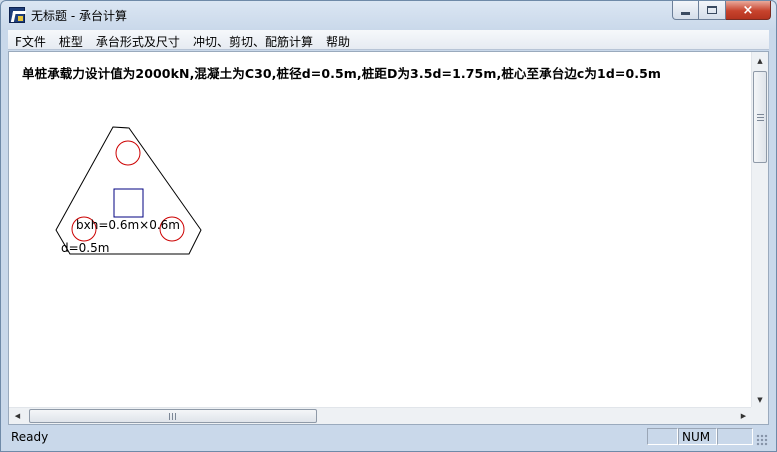 The width and height of the screenshot is (777, 452). Describe the element at coordinates (137, 39) in the screenshot. I see `menu-cap-shape: 承台形式及尺寸` at that location.